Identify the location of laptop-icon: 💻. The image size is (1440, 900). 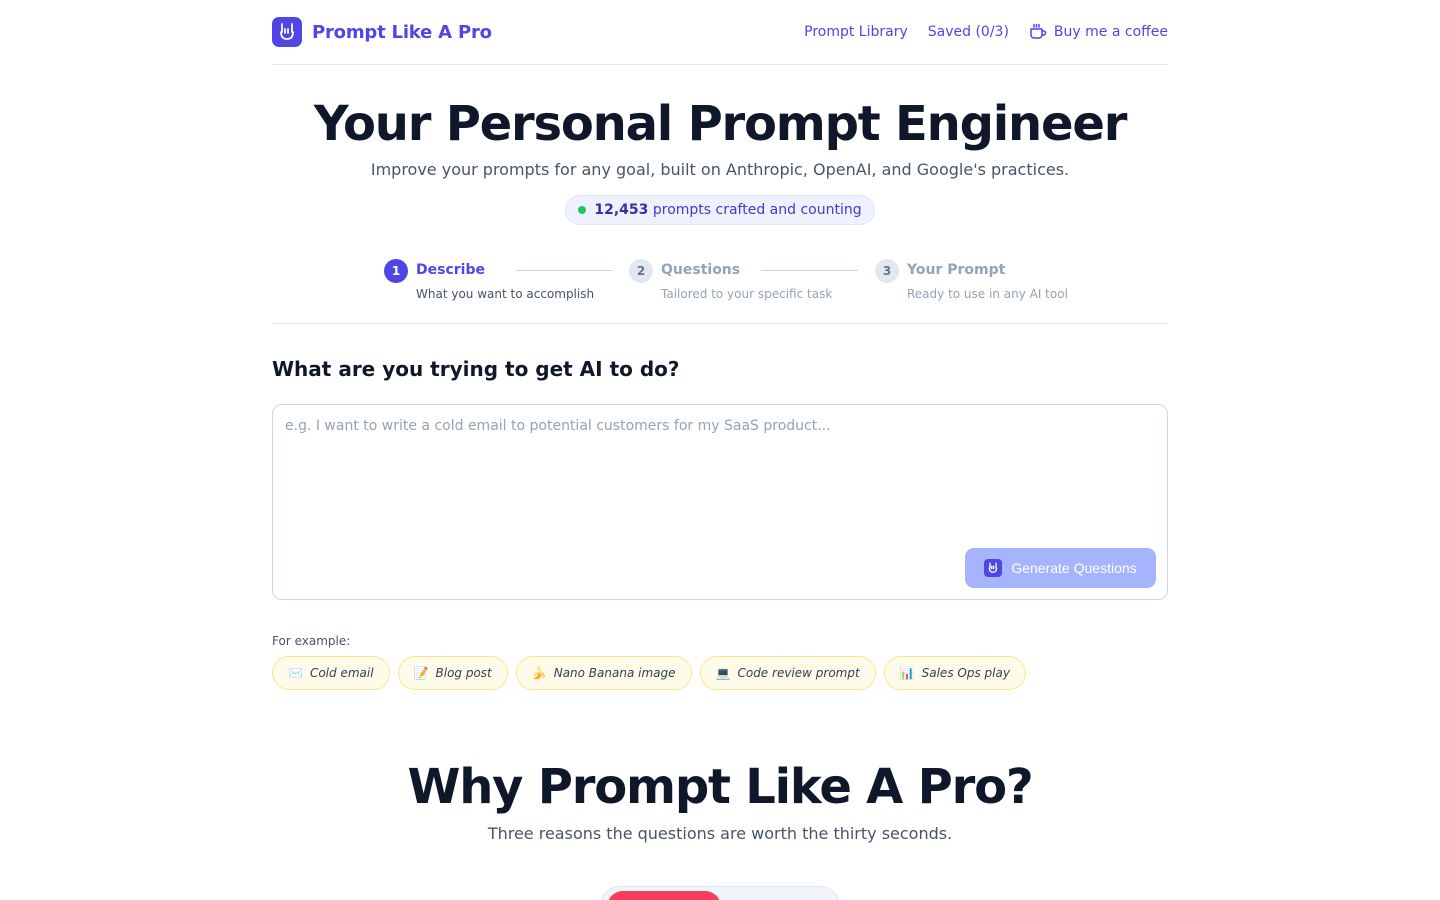
(723, 673).